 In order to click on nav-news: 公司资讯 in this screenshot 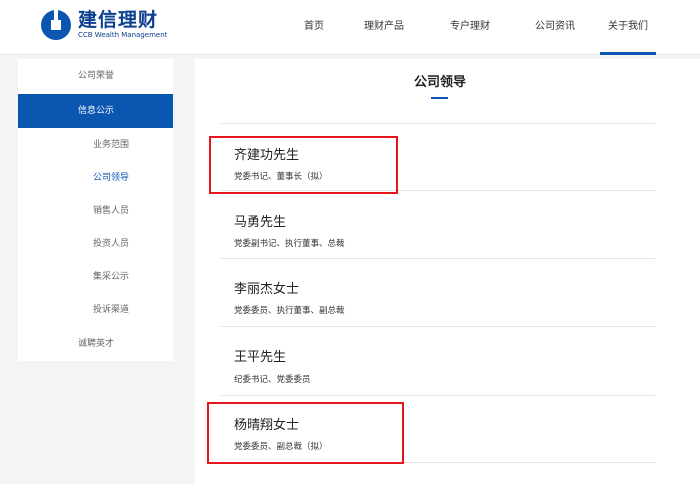, I will do `click(555, 27)`.